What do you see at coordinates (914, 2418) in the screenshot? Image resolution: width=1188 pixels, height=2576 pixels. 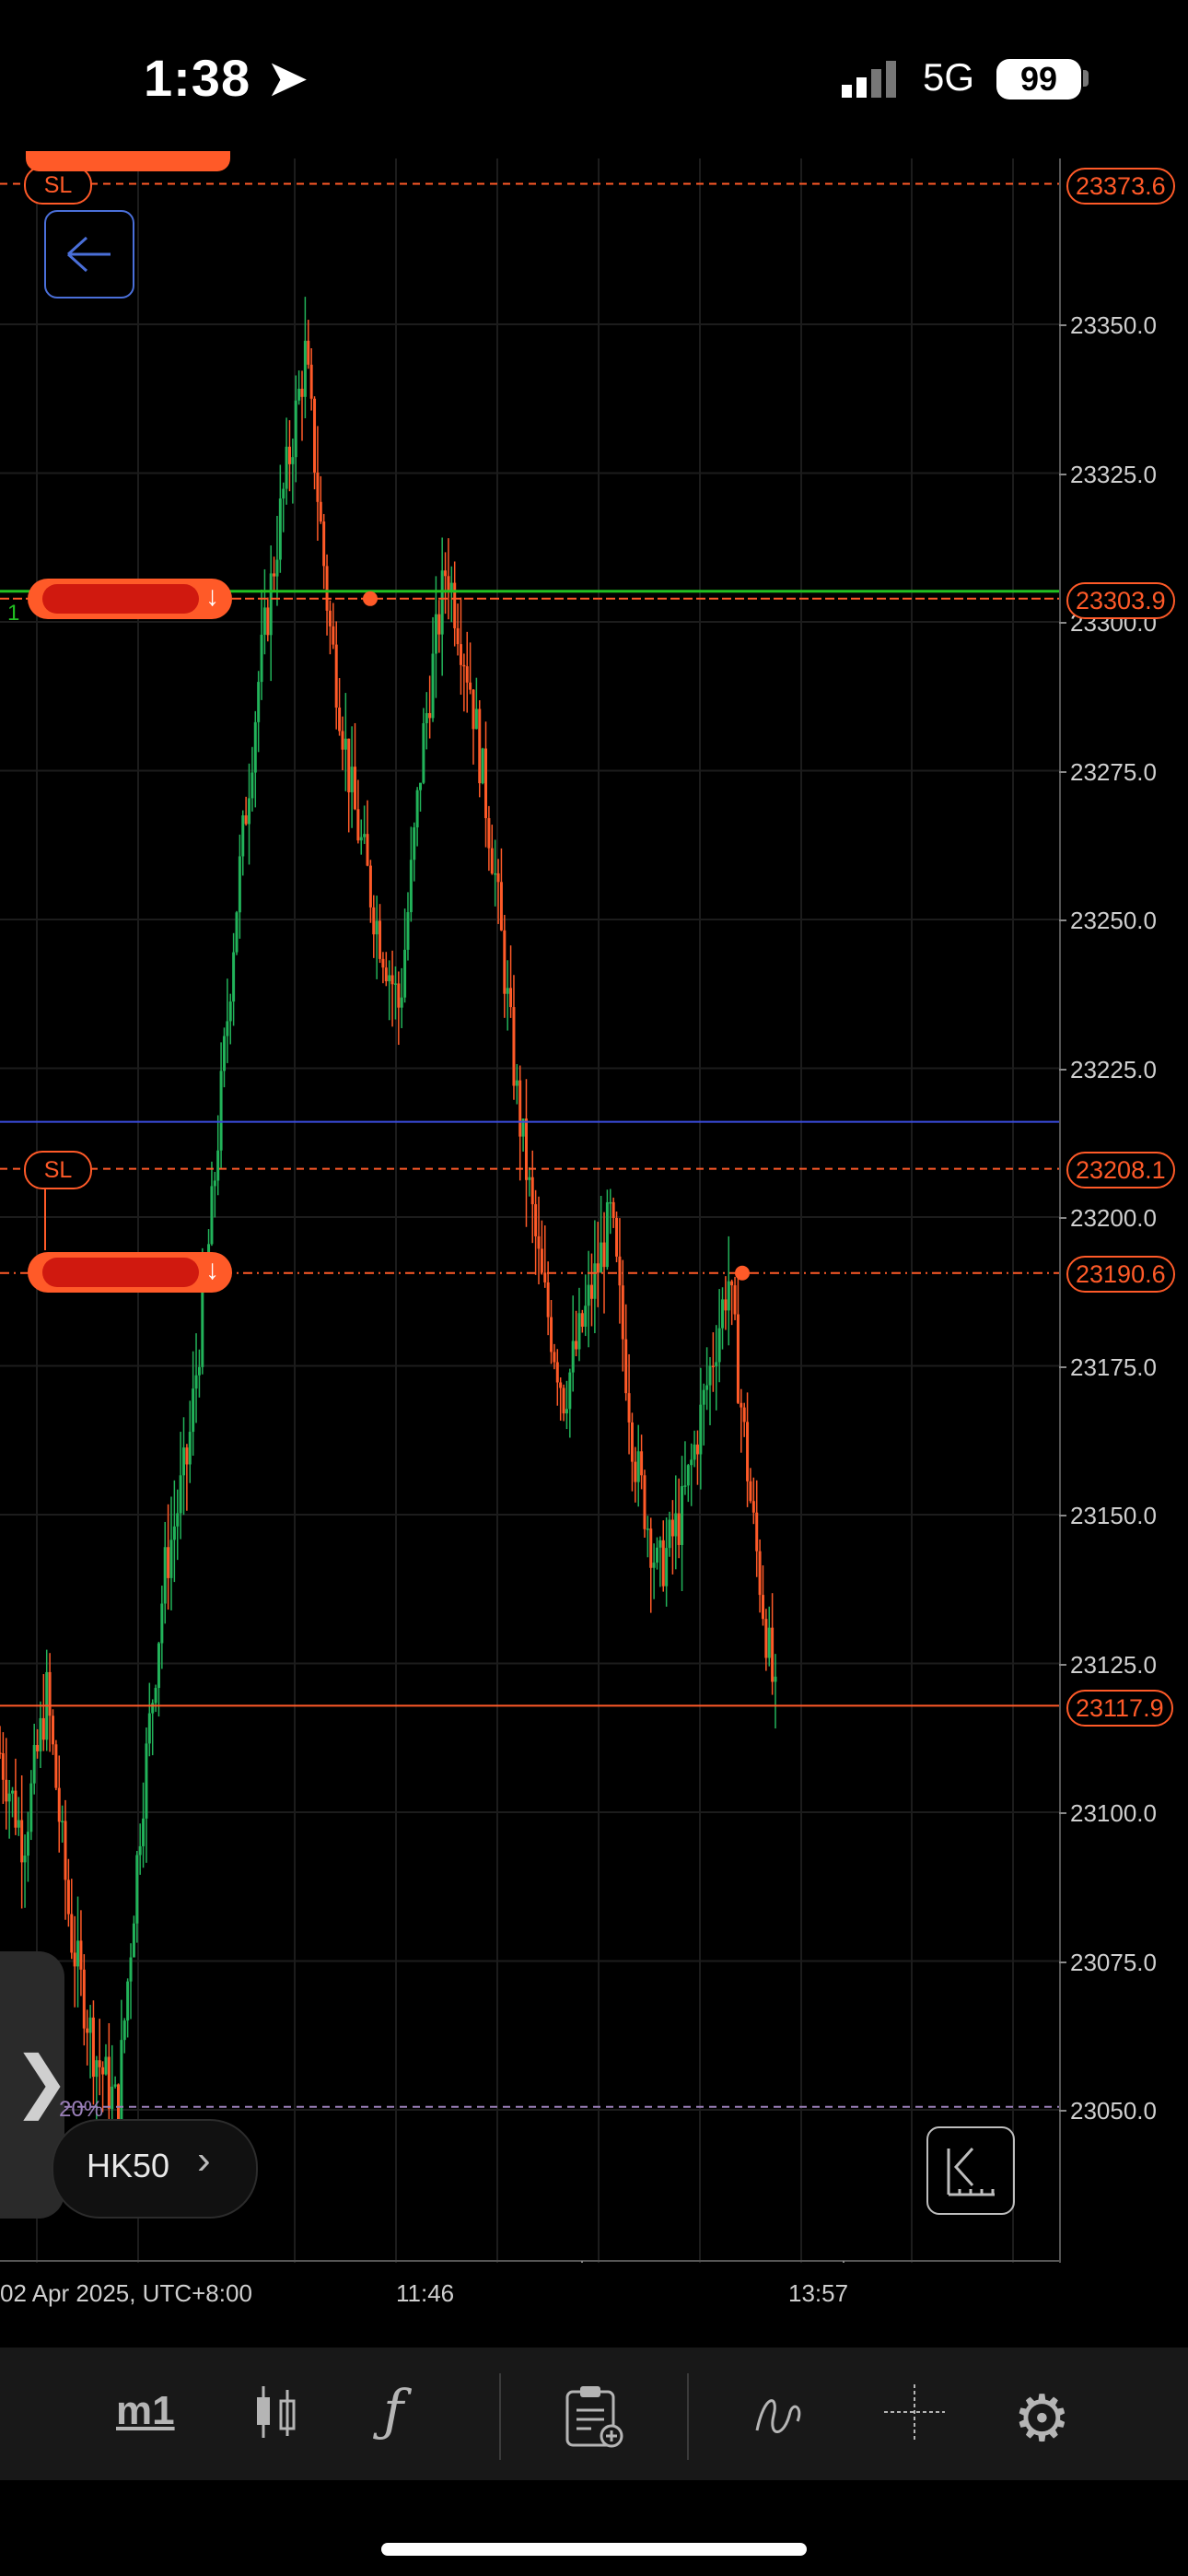 I see `crosshair-icon` at bounding box center [914, 2418].